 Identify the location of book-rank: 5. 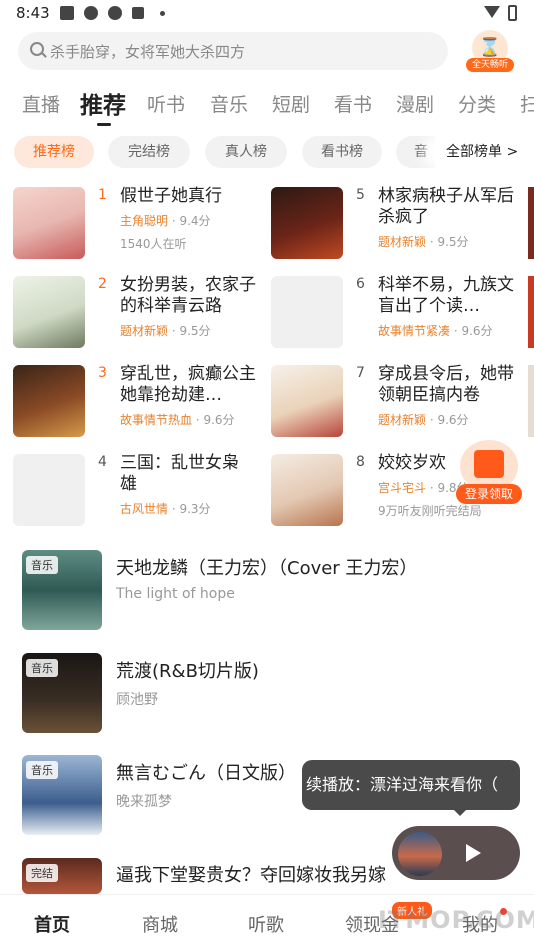
(360, 195).